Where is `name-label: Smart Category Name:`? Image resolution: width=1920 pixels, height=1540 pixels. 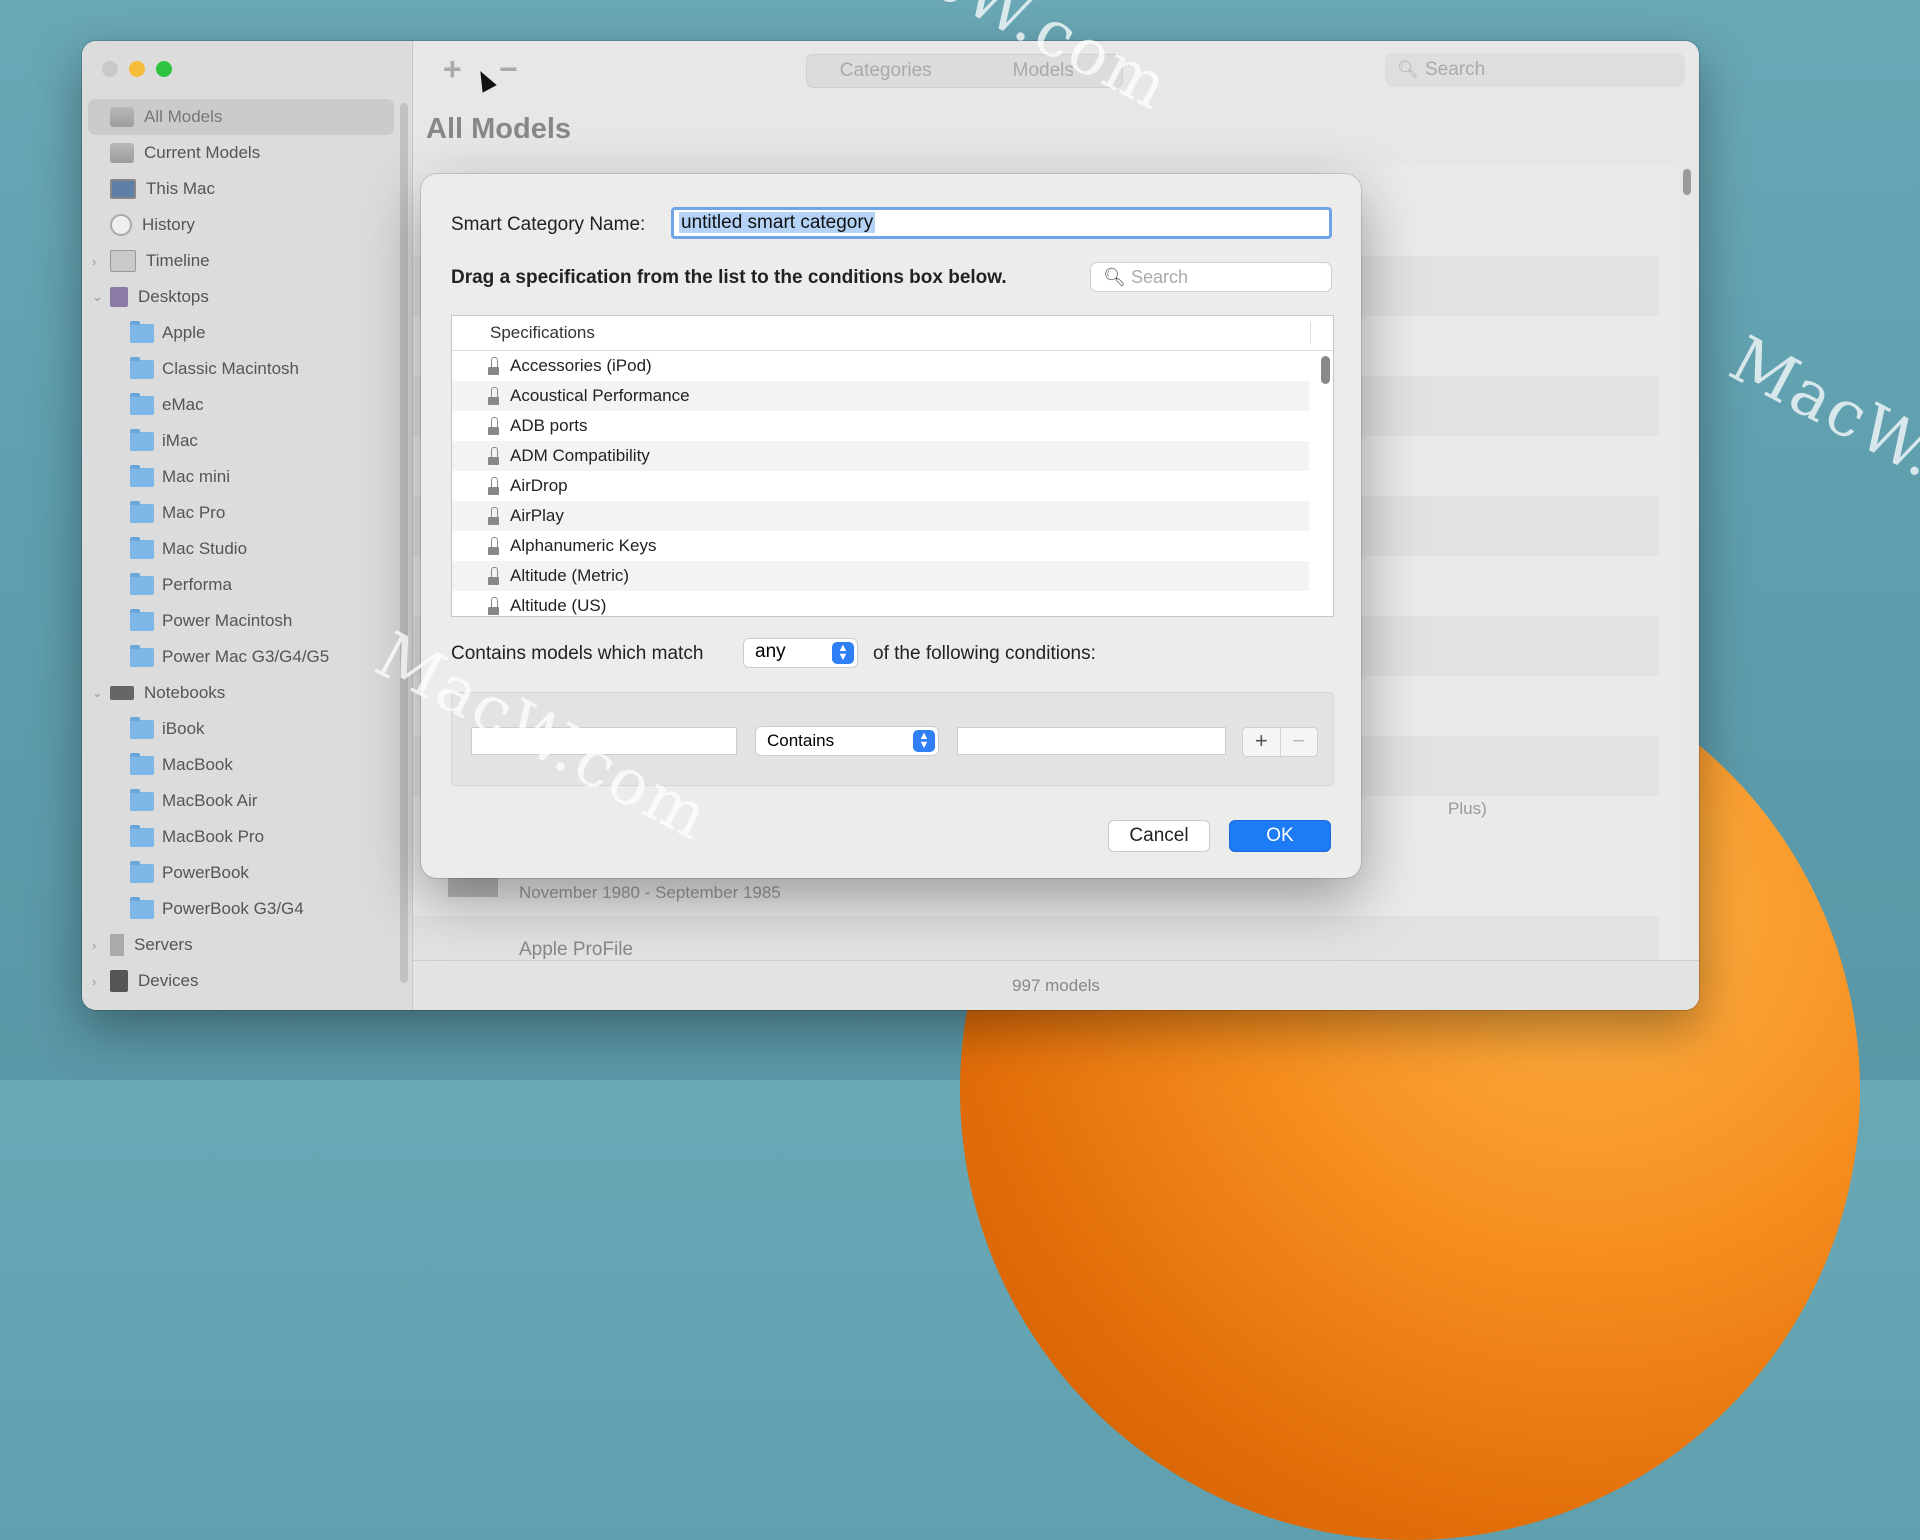
name-label: Smart Category Name: is located at coordinates (548, 224).